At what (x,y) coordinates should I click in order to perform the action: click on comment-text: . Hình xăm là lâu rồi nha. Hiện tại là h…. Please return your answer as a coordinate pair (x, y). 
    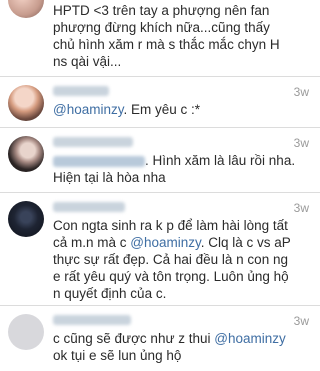
    Looking at the image, I should click on (174, 169).